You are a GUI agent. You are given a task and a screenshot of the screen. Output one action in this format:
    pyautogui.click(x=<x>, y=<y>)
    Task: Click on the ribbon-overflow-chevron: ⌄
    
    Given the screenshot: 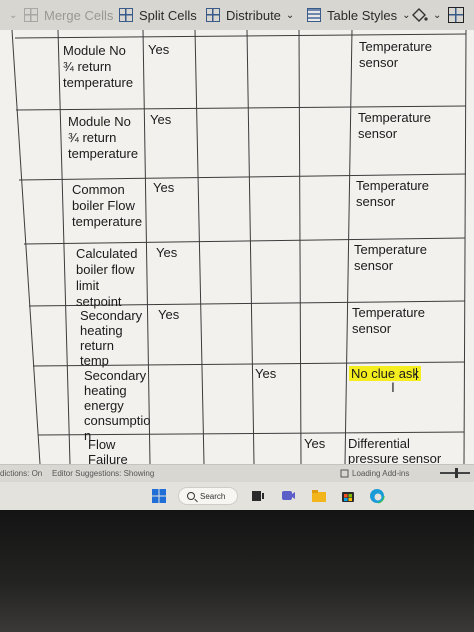 What is the action you would take?
    pyautogui.click(x=10, y=15)
    